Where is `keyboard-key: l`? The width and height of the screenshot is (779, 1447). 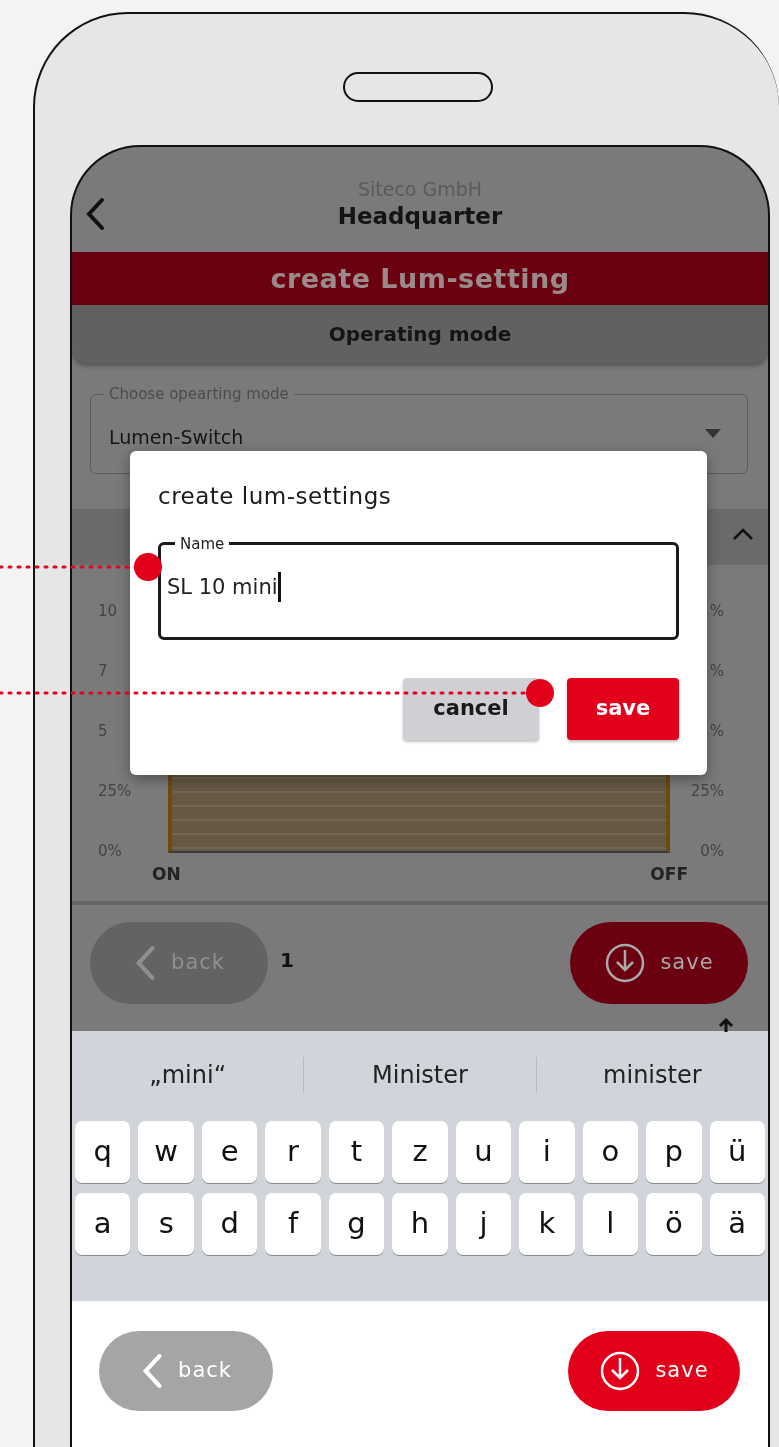 keyboard-key: l is located at coordinates (610, 1224).